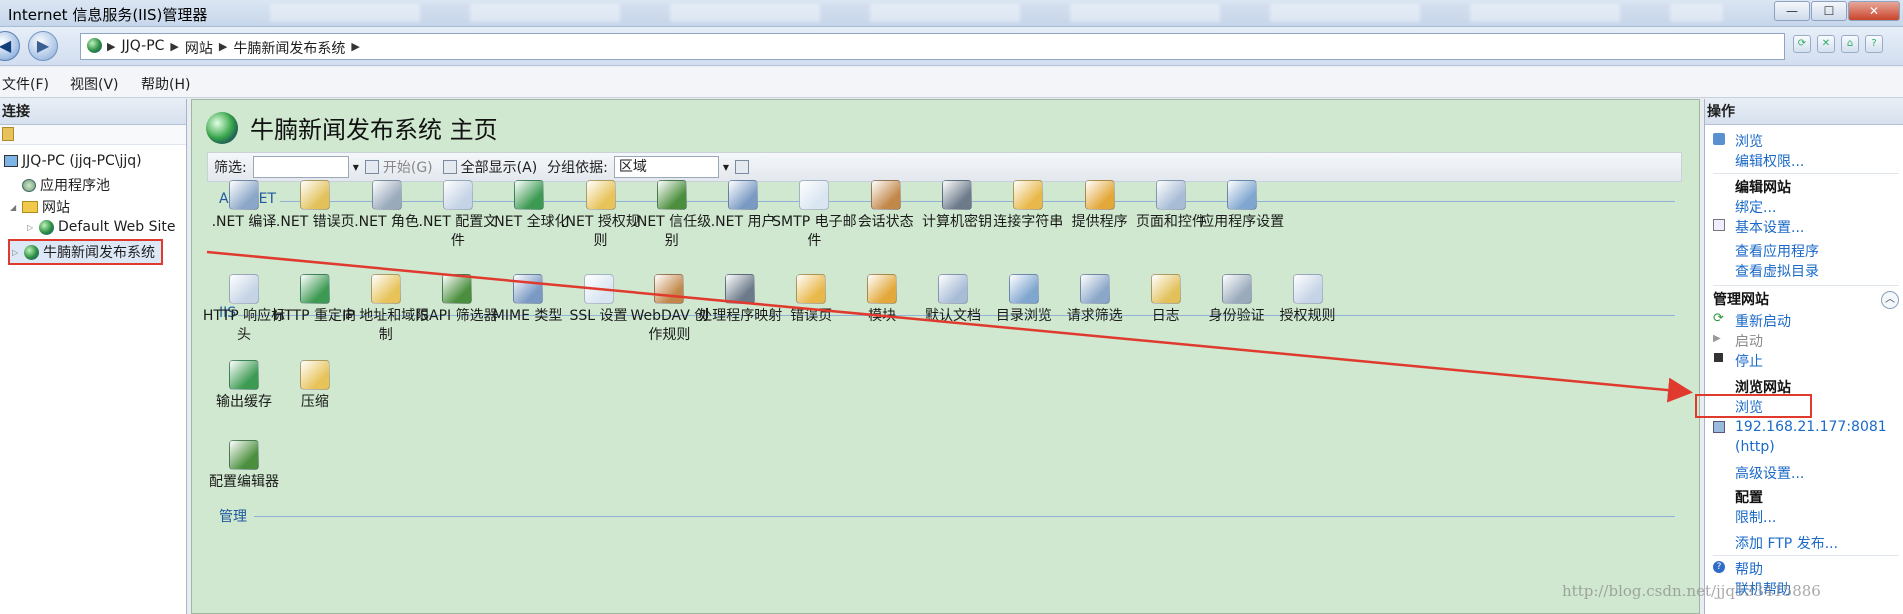 The height and width of the screenshot is (614, 1903). I want to click on breadcrumb: ▶ JJQ-PC ▶ 网站 ▶ 牛腩新闻发布系统 ▶, so click(932, 46).